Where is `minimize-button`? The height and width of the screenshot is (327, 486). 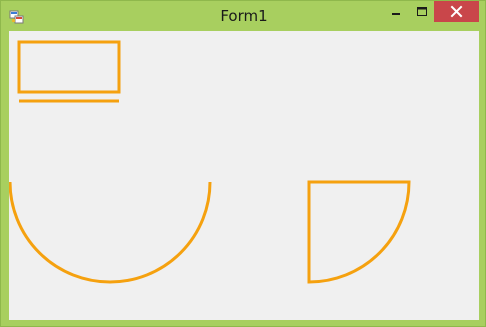 minimize-button is located at coordinates (396, 11).